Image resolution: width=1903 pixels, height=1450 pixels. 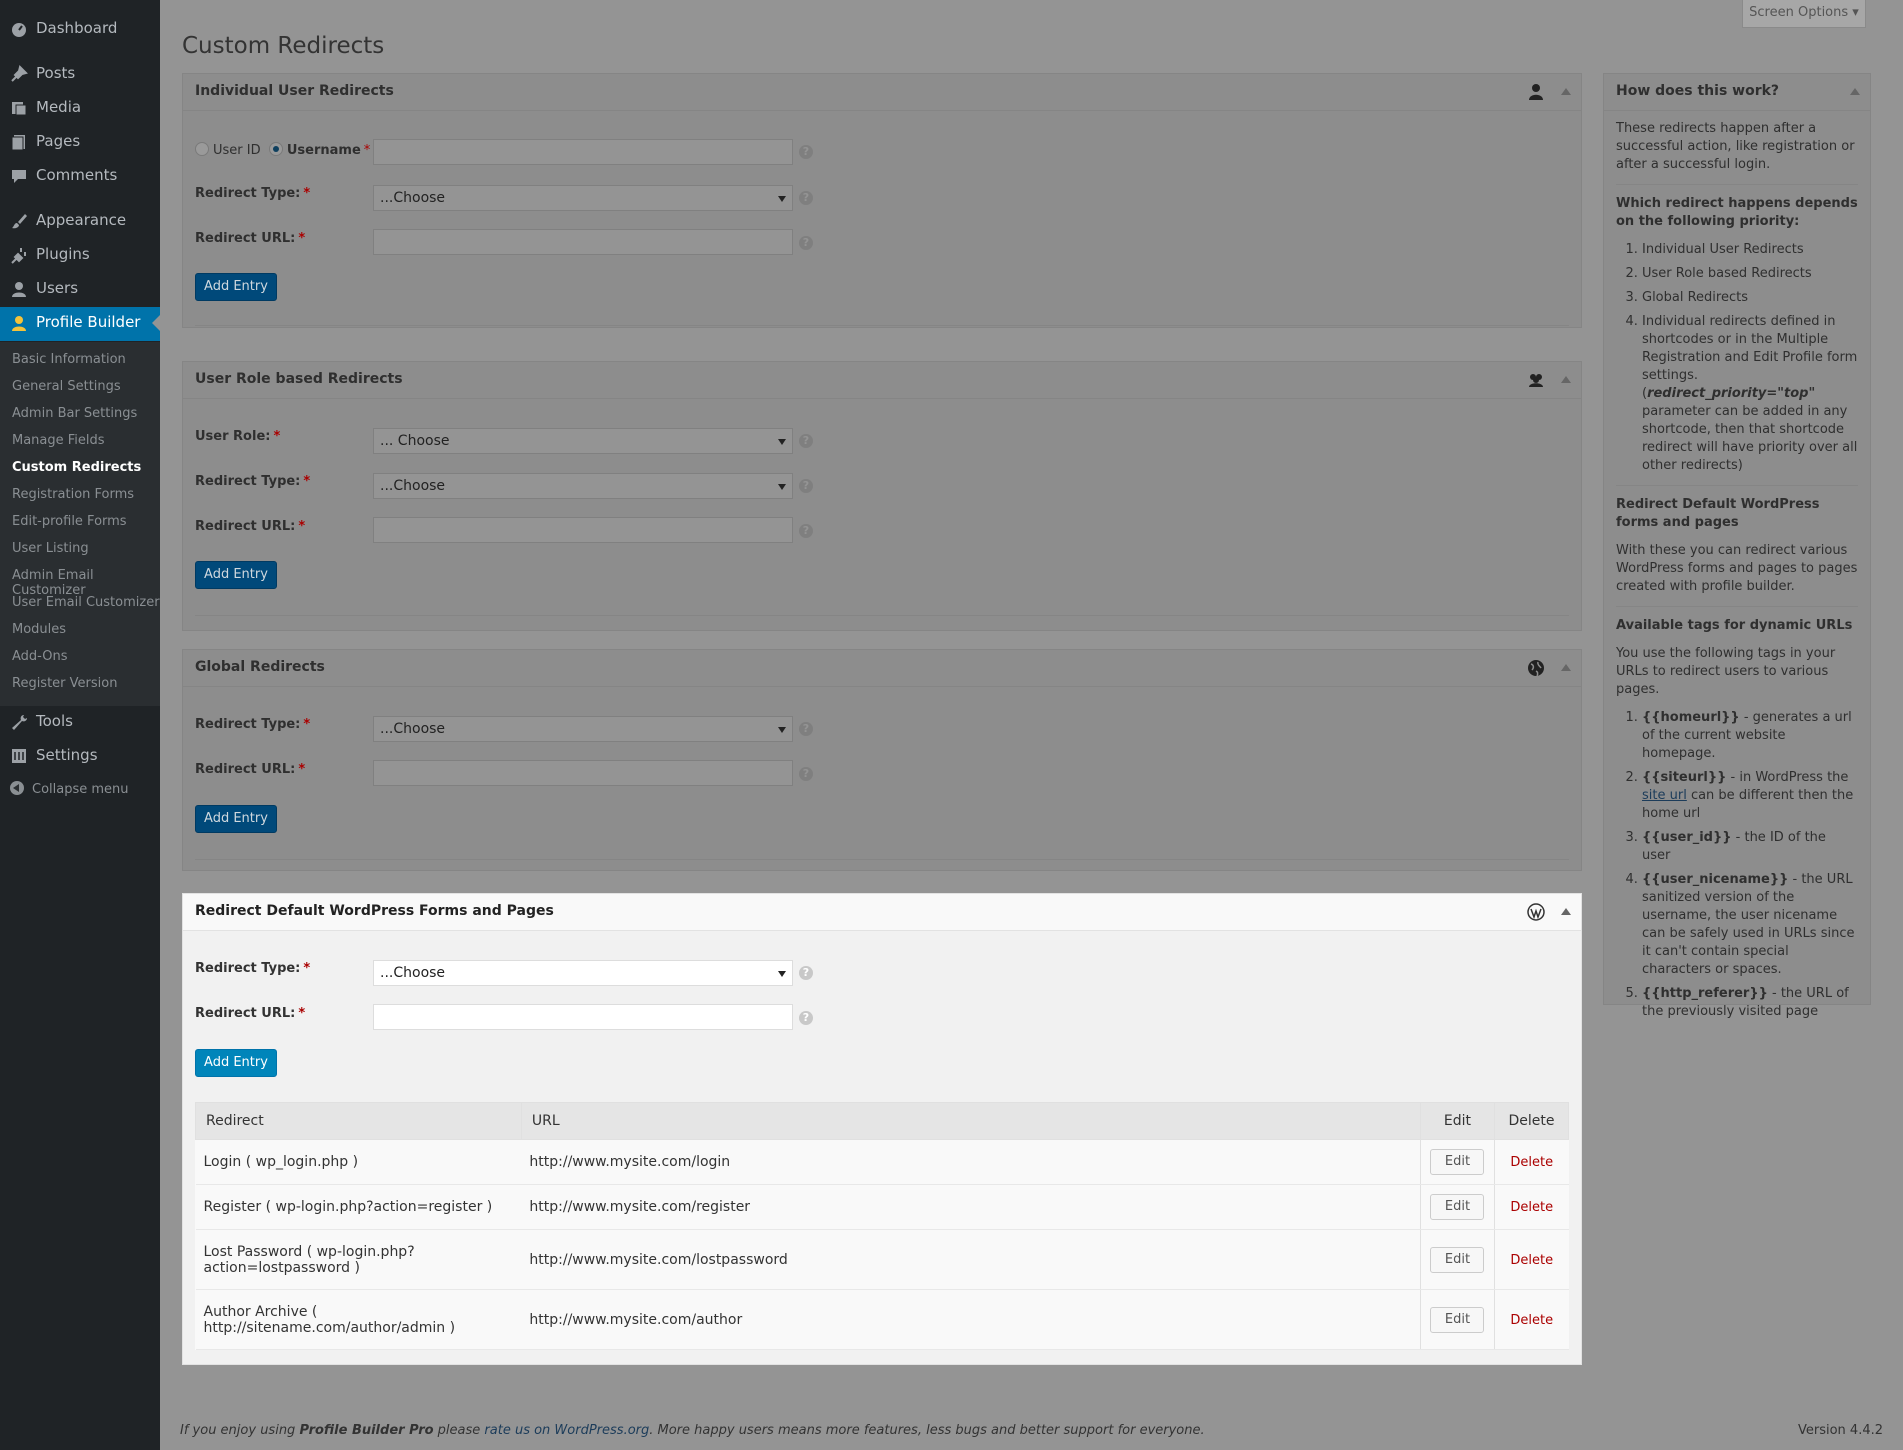 What do you see at coordinates (882, 92) in the screenshot?
I see `box-header: Individual User Redirects` at bounding box center [882, 92].